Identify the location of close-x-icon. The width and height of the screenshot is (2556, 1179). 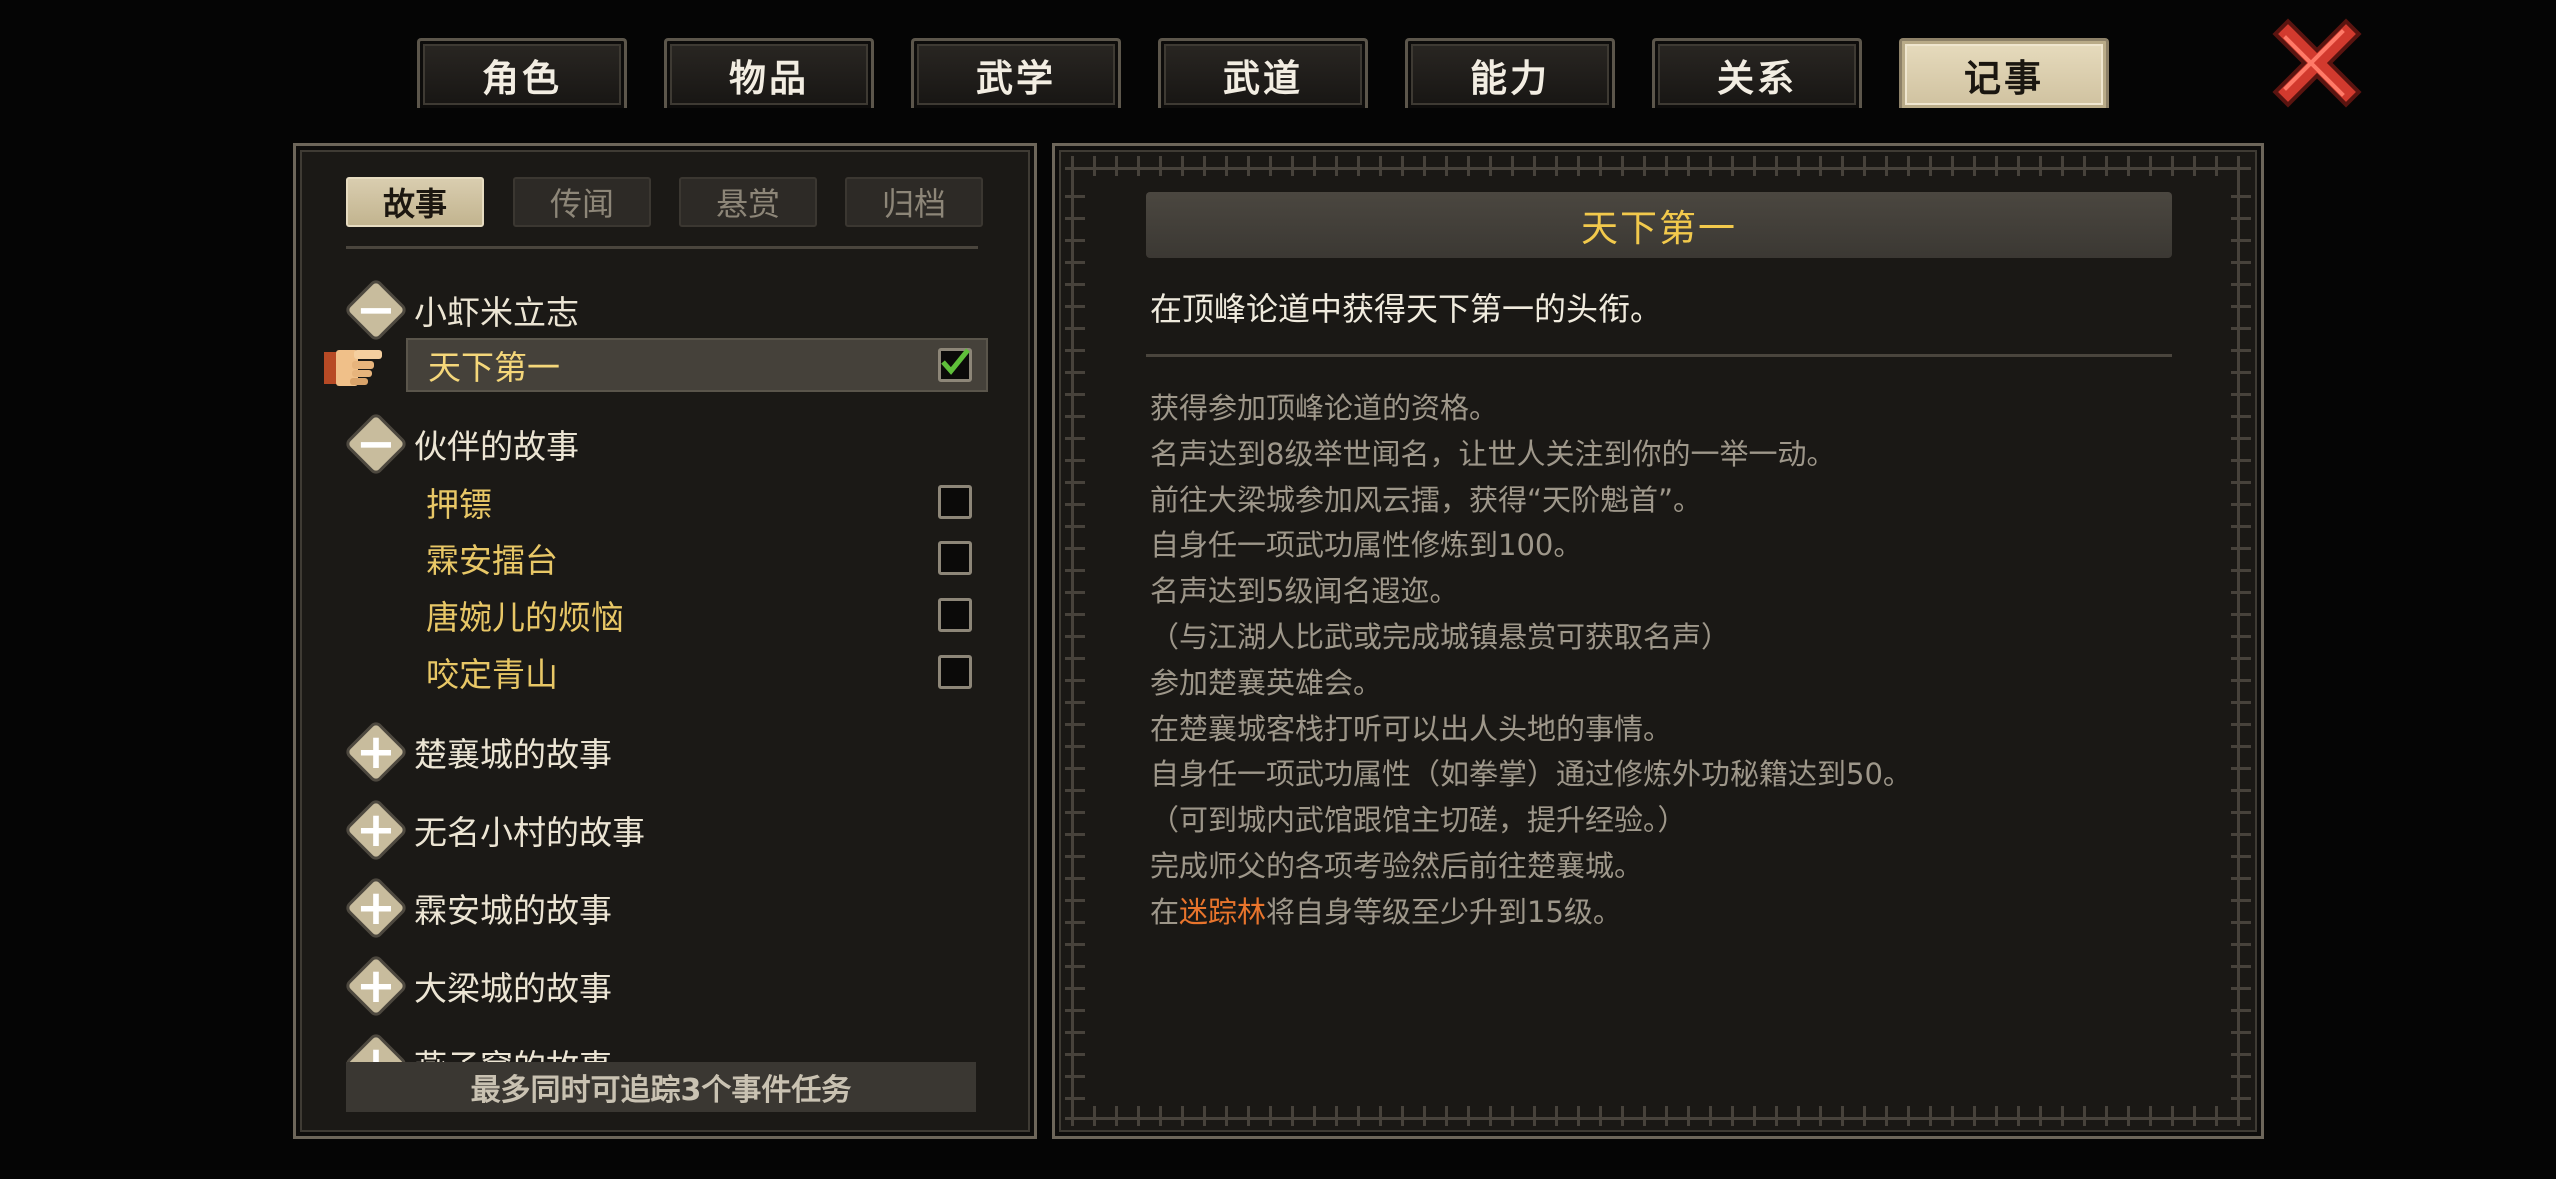
(2317, 63).